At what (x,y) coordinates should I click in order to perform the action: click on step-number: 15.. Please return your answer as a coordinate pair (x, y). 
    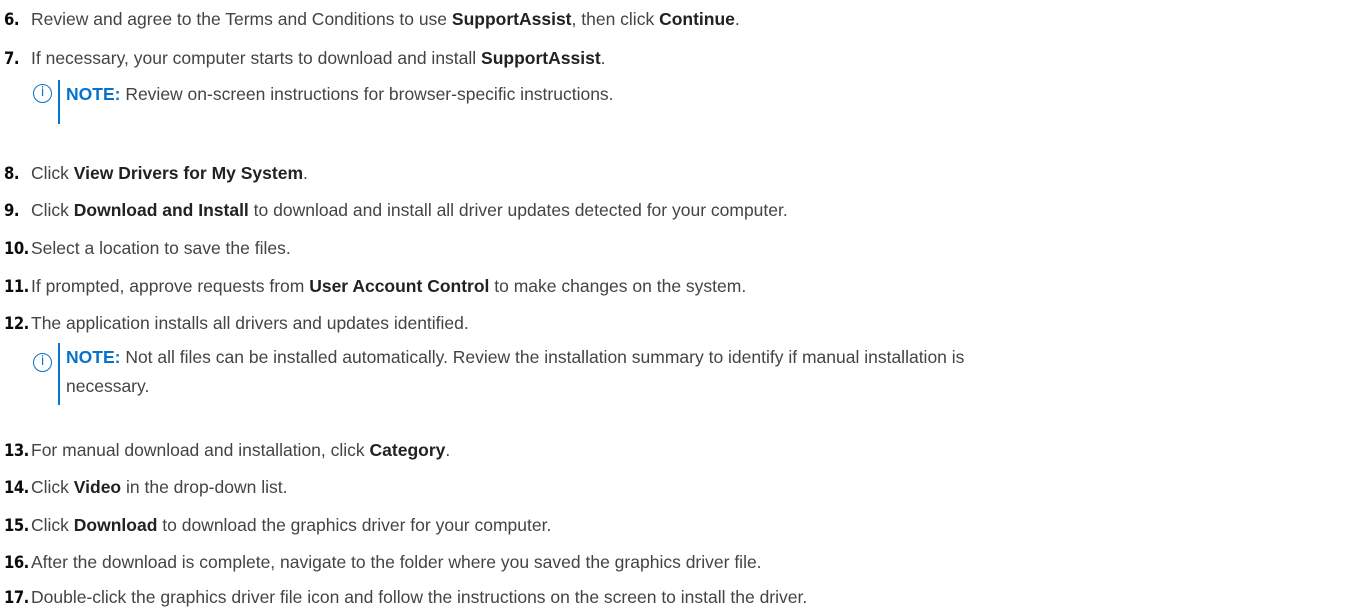
    Looking at the image, I should click on (16, 525).